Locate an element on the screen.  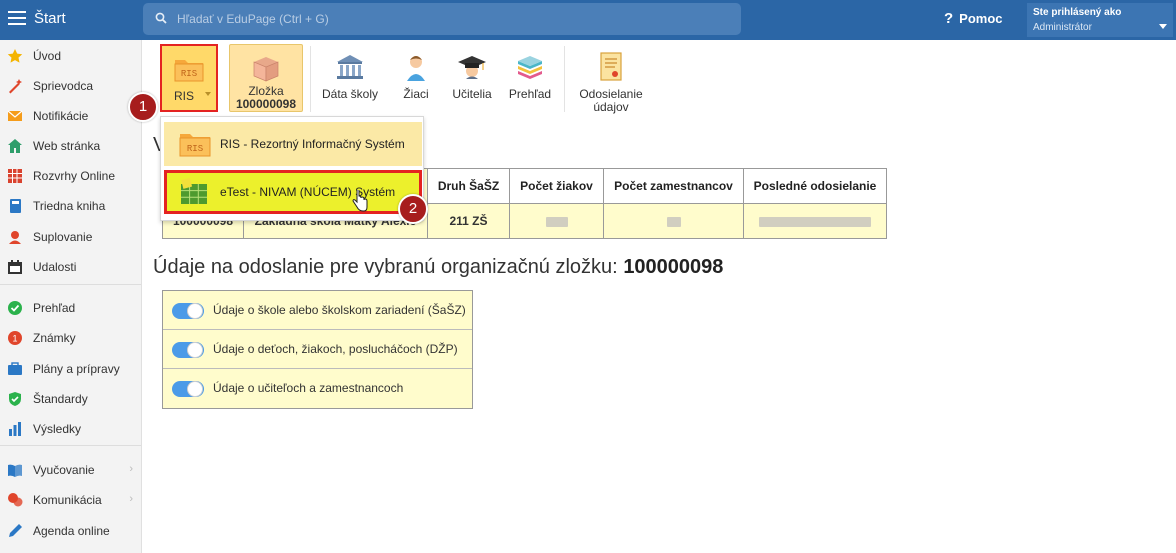
box-icon is located at coordinates (266, 69).